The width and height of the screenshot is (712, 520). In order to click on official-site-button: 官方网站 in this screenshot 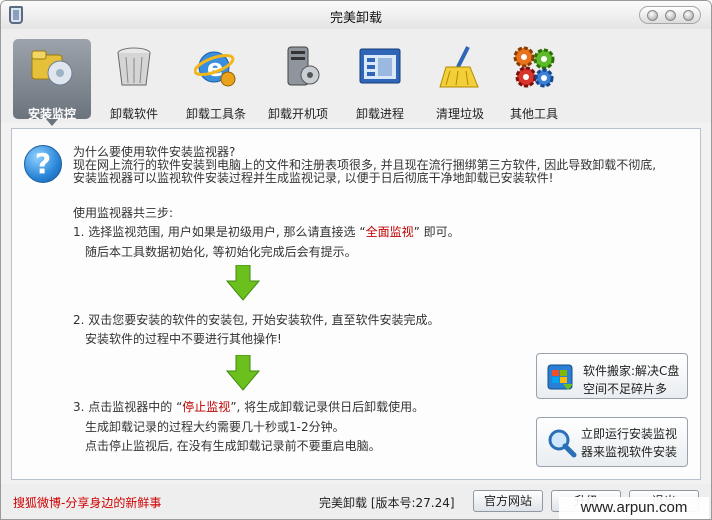, I will do `click(508, 501)`.